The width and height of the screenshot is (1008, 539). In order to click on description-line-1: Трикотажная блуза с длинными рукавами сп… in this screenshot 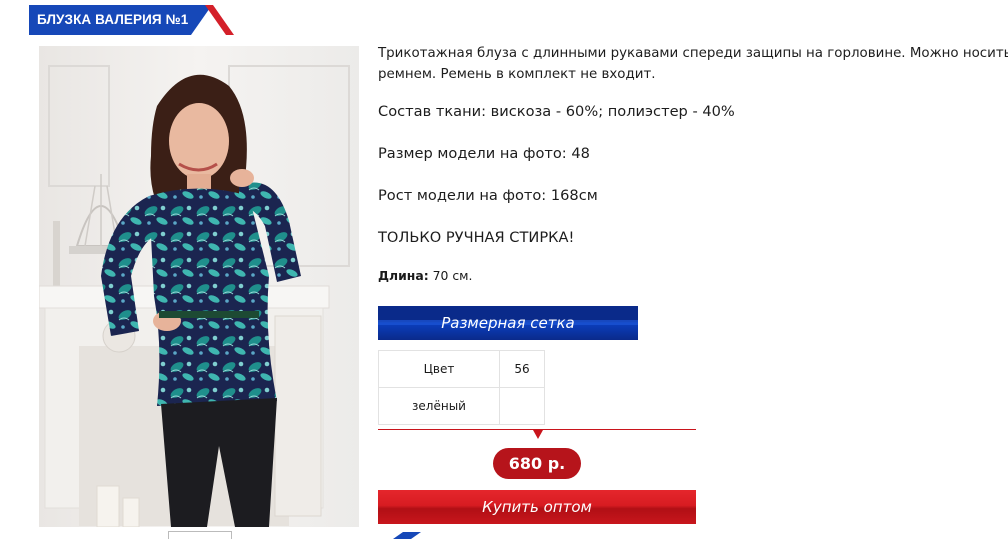, I will do `click(693, 53)`.